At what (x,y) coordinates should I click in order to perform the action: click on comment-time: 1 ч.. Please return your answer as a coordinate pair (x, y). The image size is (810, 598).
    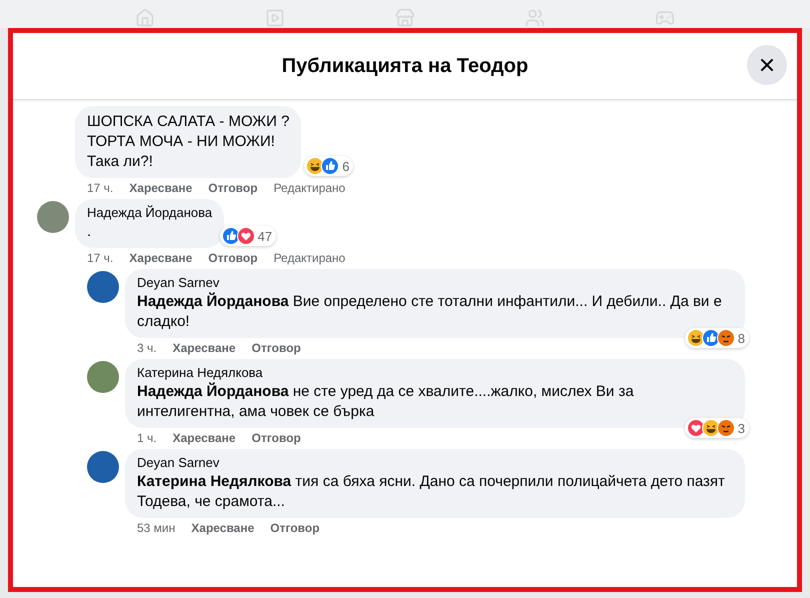
    Looking at the image, I should click on (147, 438).